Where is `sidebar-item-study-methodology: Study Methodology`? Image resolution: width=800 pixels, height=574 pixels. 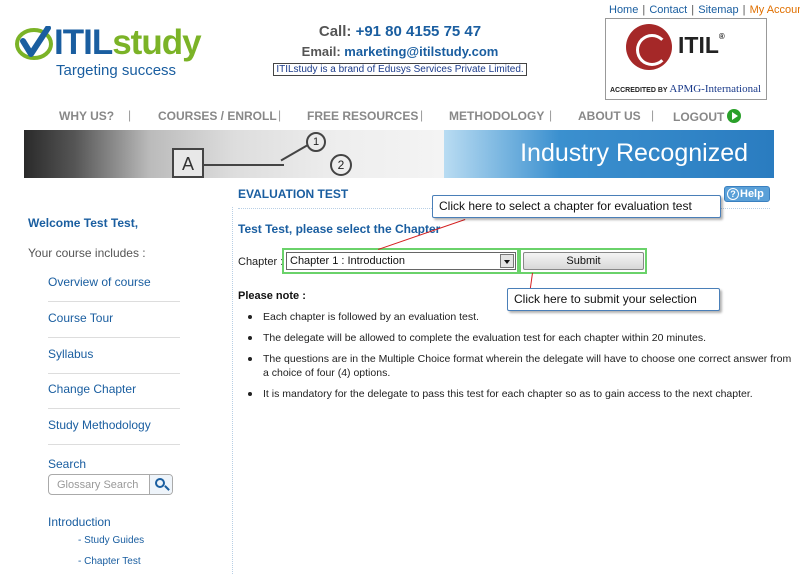
sidebar-item-study-methodology: Study Methodology is located at coordinates (114, 425).